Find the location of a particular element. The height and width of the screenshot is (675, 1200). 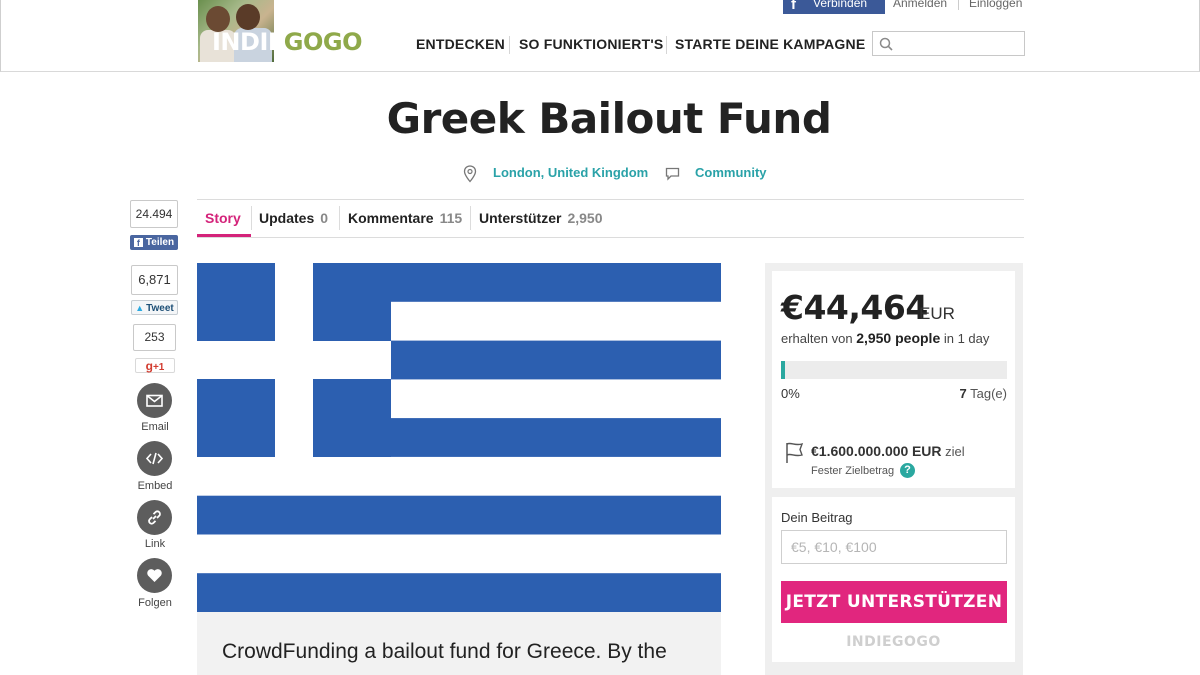

gplus-share-count: 253 is located at coordinates (154, 337).